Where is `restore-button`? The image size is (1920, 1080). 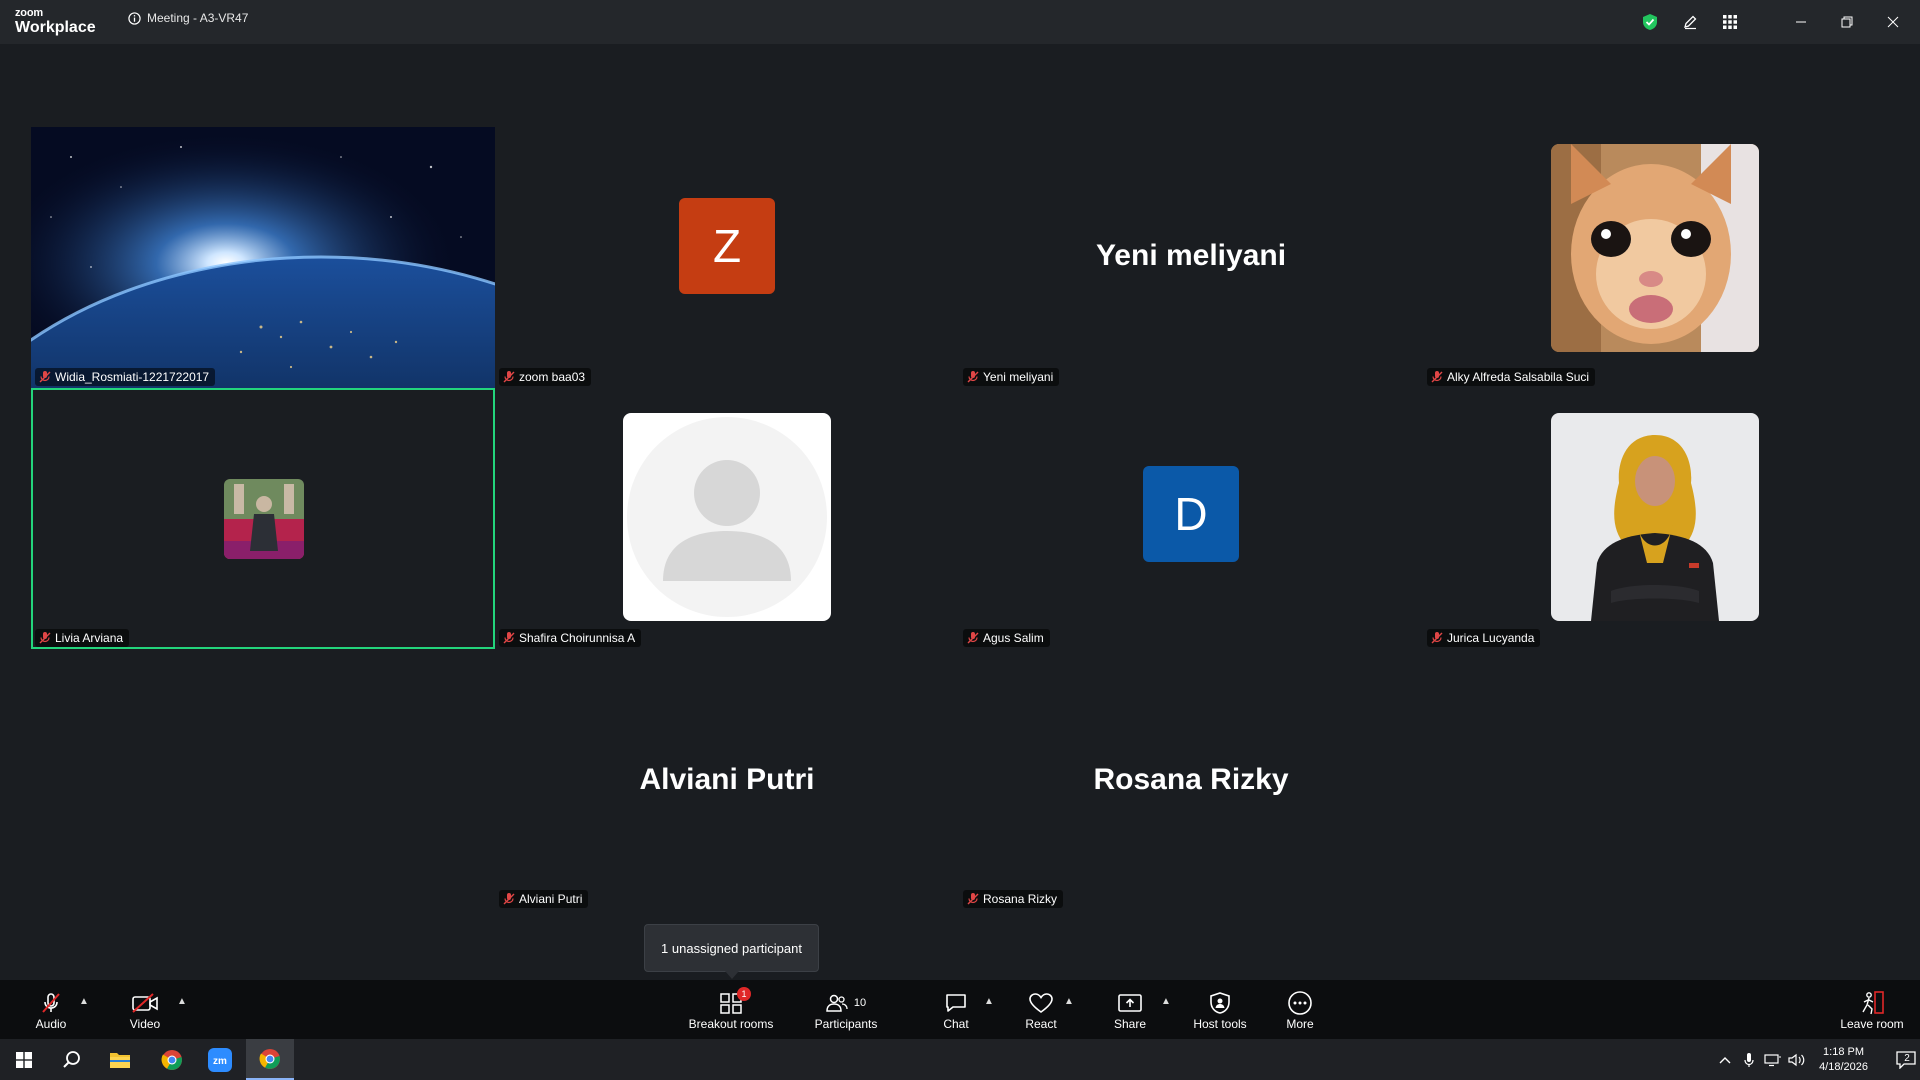
restore-button is located at coordinates (1847, 22).